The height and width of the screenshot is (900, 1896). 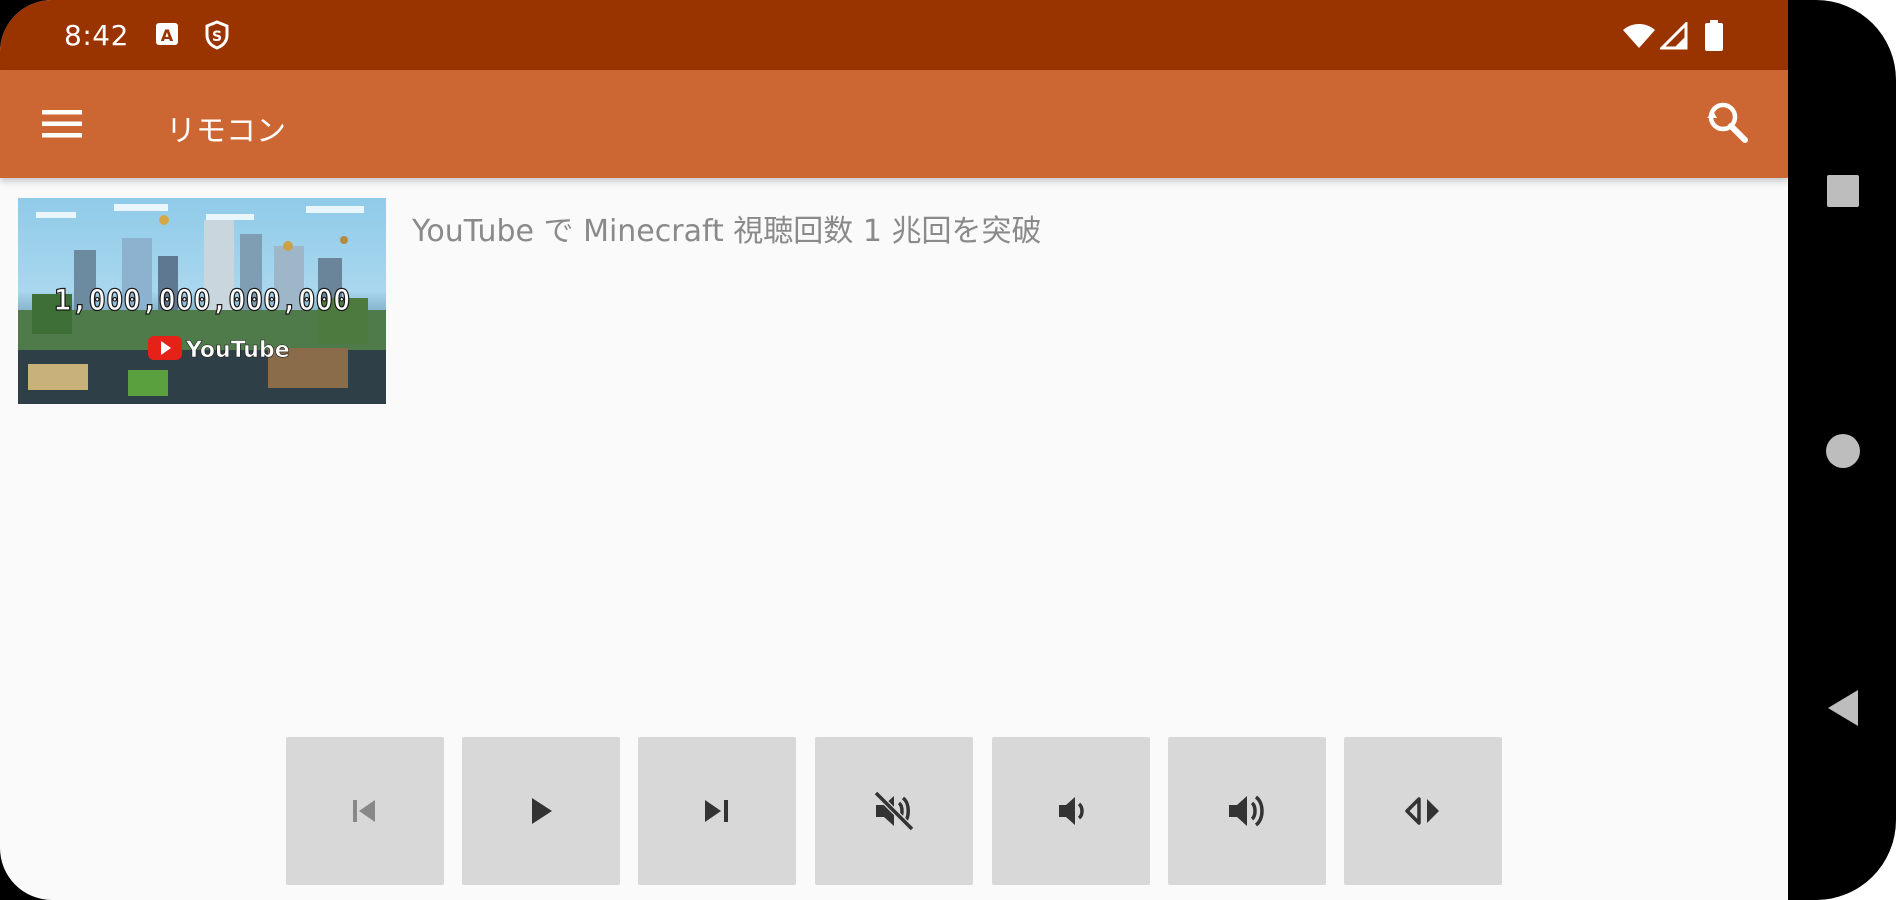 I want to click on status-time: 8:42, so click(x=96, y=35).